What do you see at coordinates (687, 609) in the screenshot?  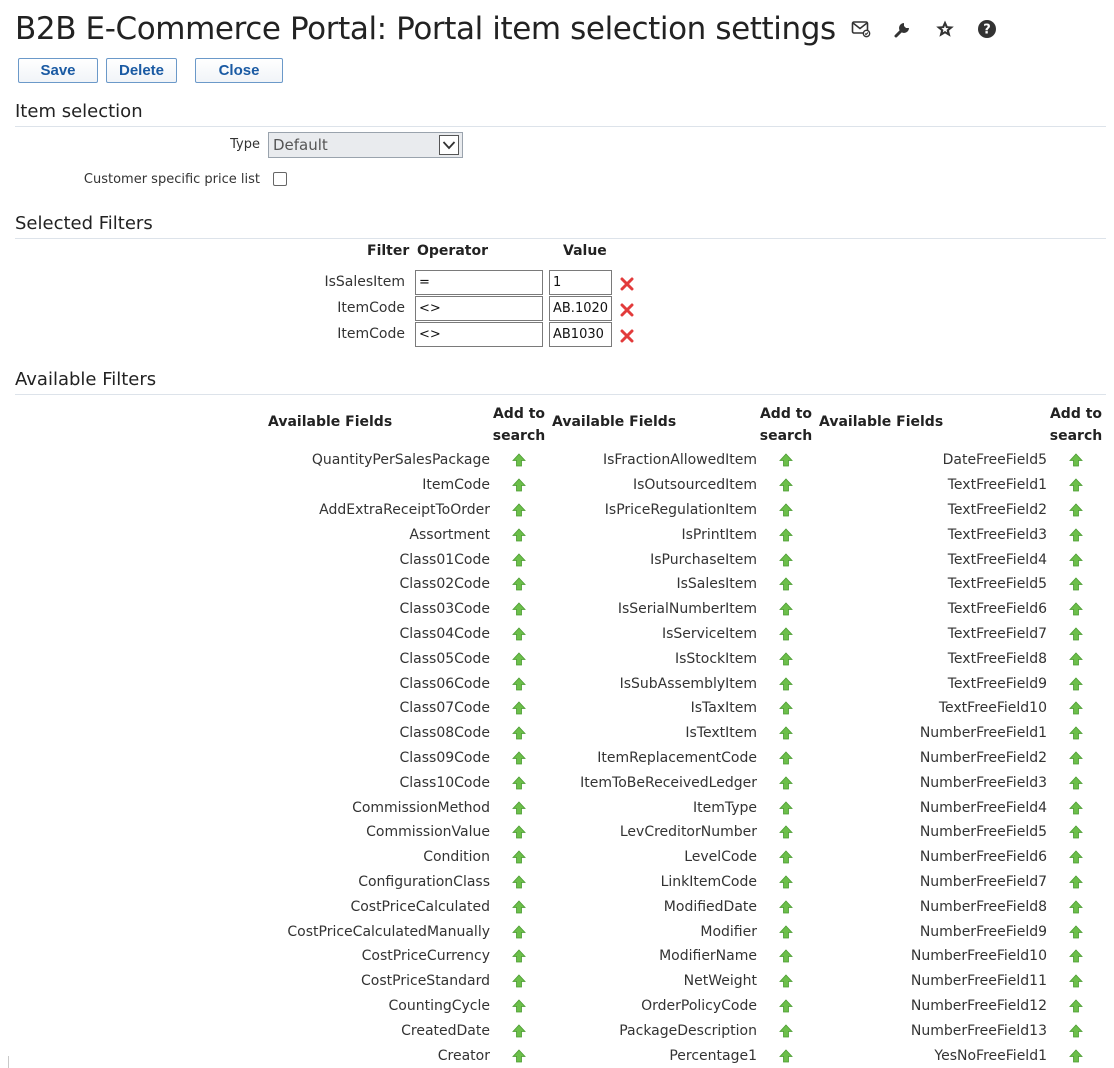 I see `available-field-name: IsSerialNumberItem` at bounding box center [687, 609].